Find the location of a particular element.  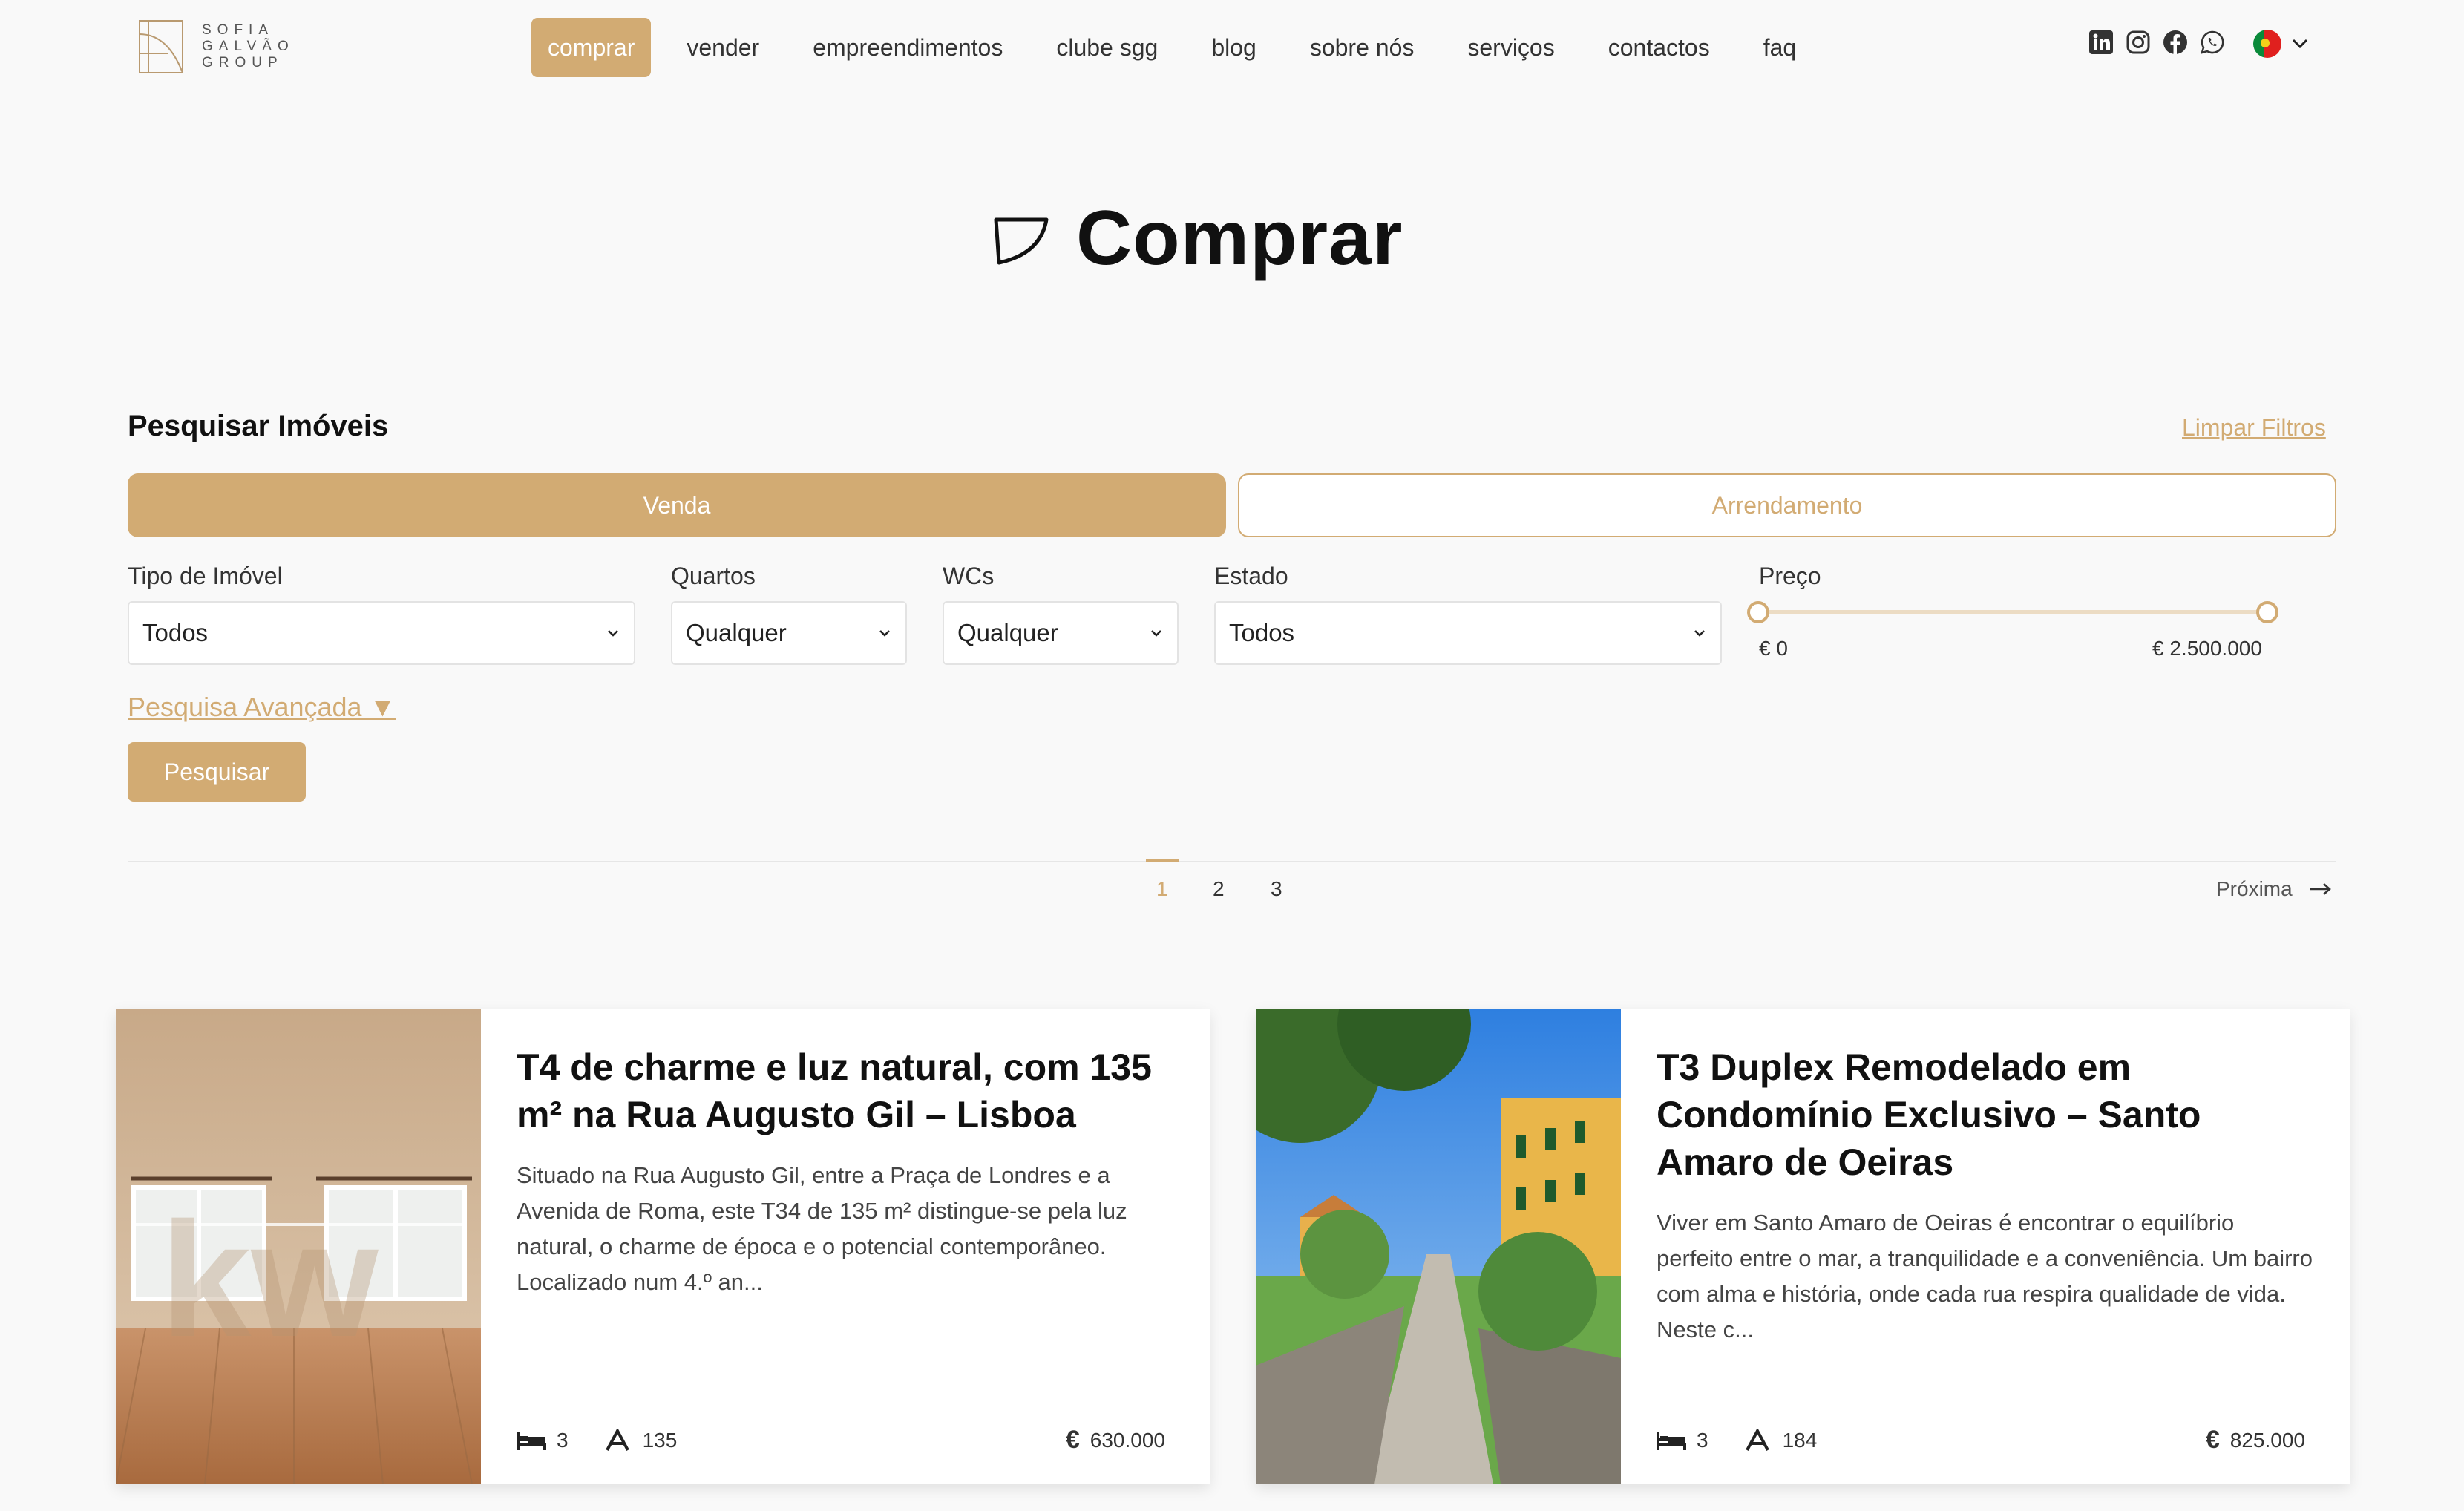

logo-text: SOFIA GALVÃO GROUP is located at coordinates (248, 46).